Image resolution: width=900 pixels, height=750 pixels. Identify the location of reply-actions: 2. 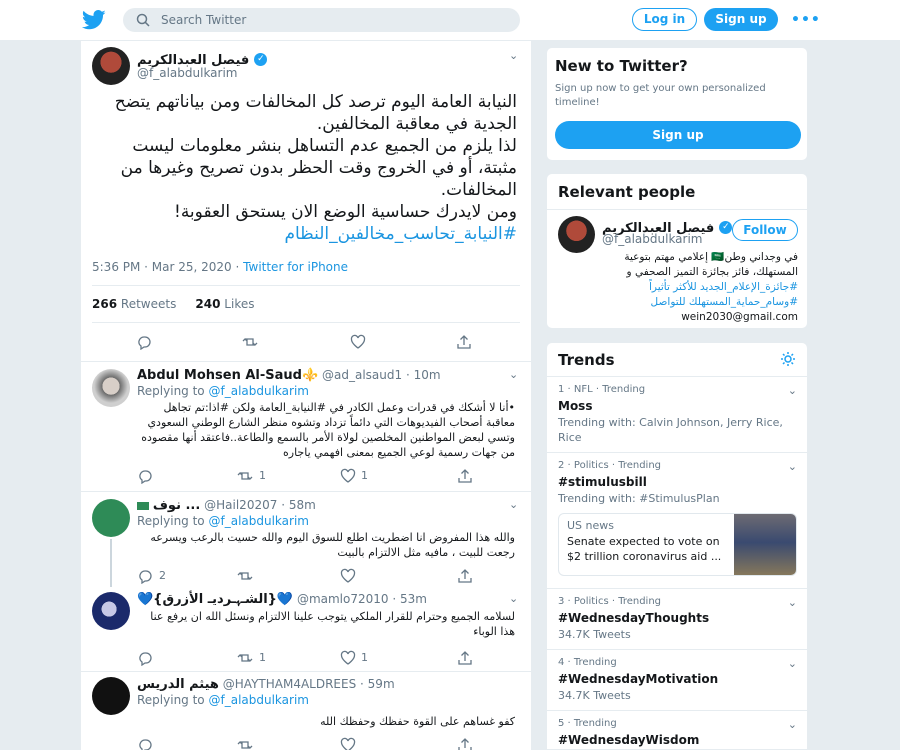
(307, 577).